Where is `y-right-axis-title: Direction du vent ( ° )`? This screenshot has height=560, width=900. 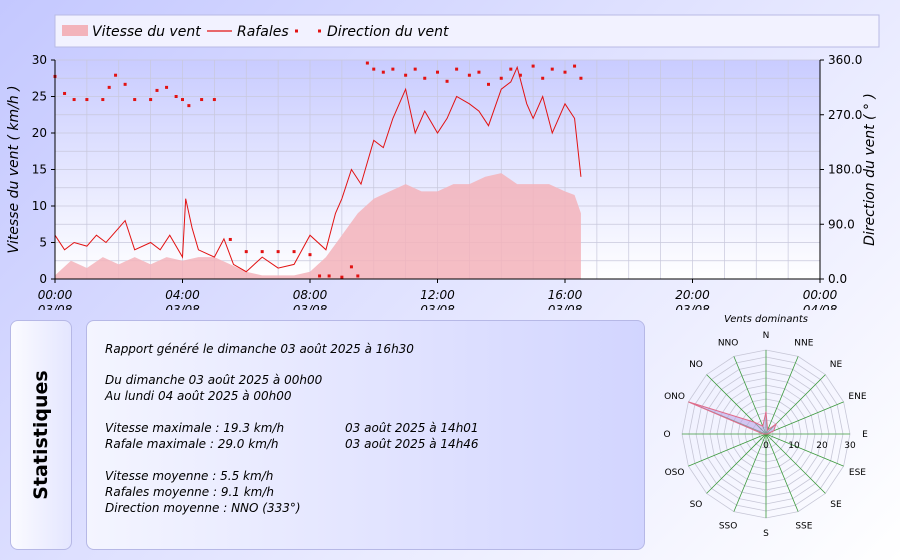 y-right-axis-title: Direction du vent ( ° ) is located at coordinates (870, 169).